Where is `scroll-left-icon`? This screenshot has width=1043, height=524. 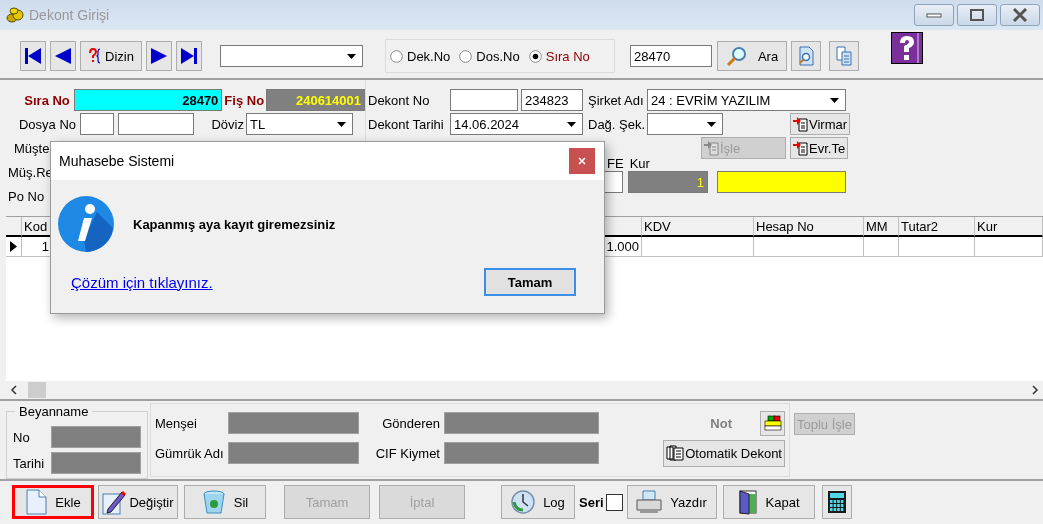
scroll-left-icon is located at coordinates (14, 390).